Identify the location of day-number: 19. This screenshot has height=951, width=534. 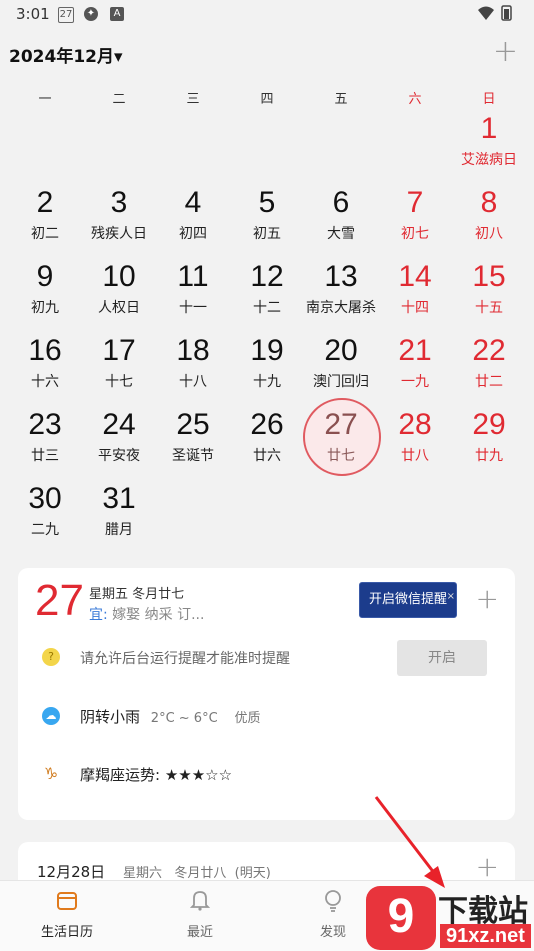
(267, 350).